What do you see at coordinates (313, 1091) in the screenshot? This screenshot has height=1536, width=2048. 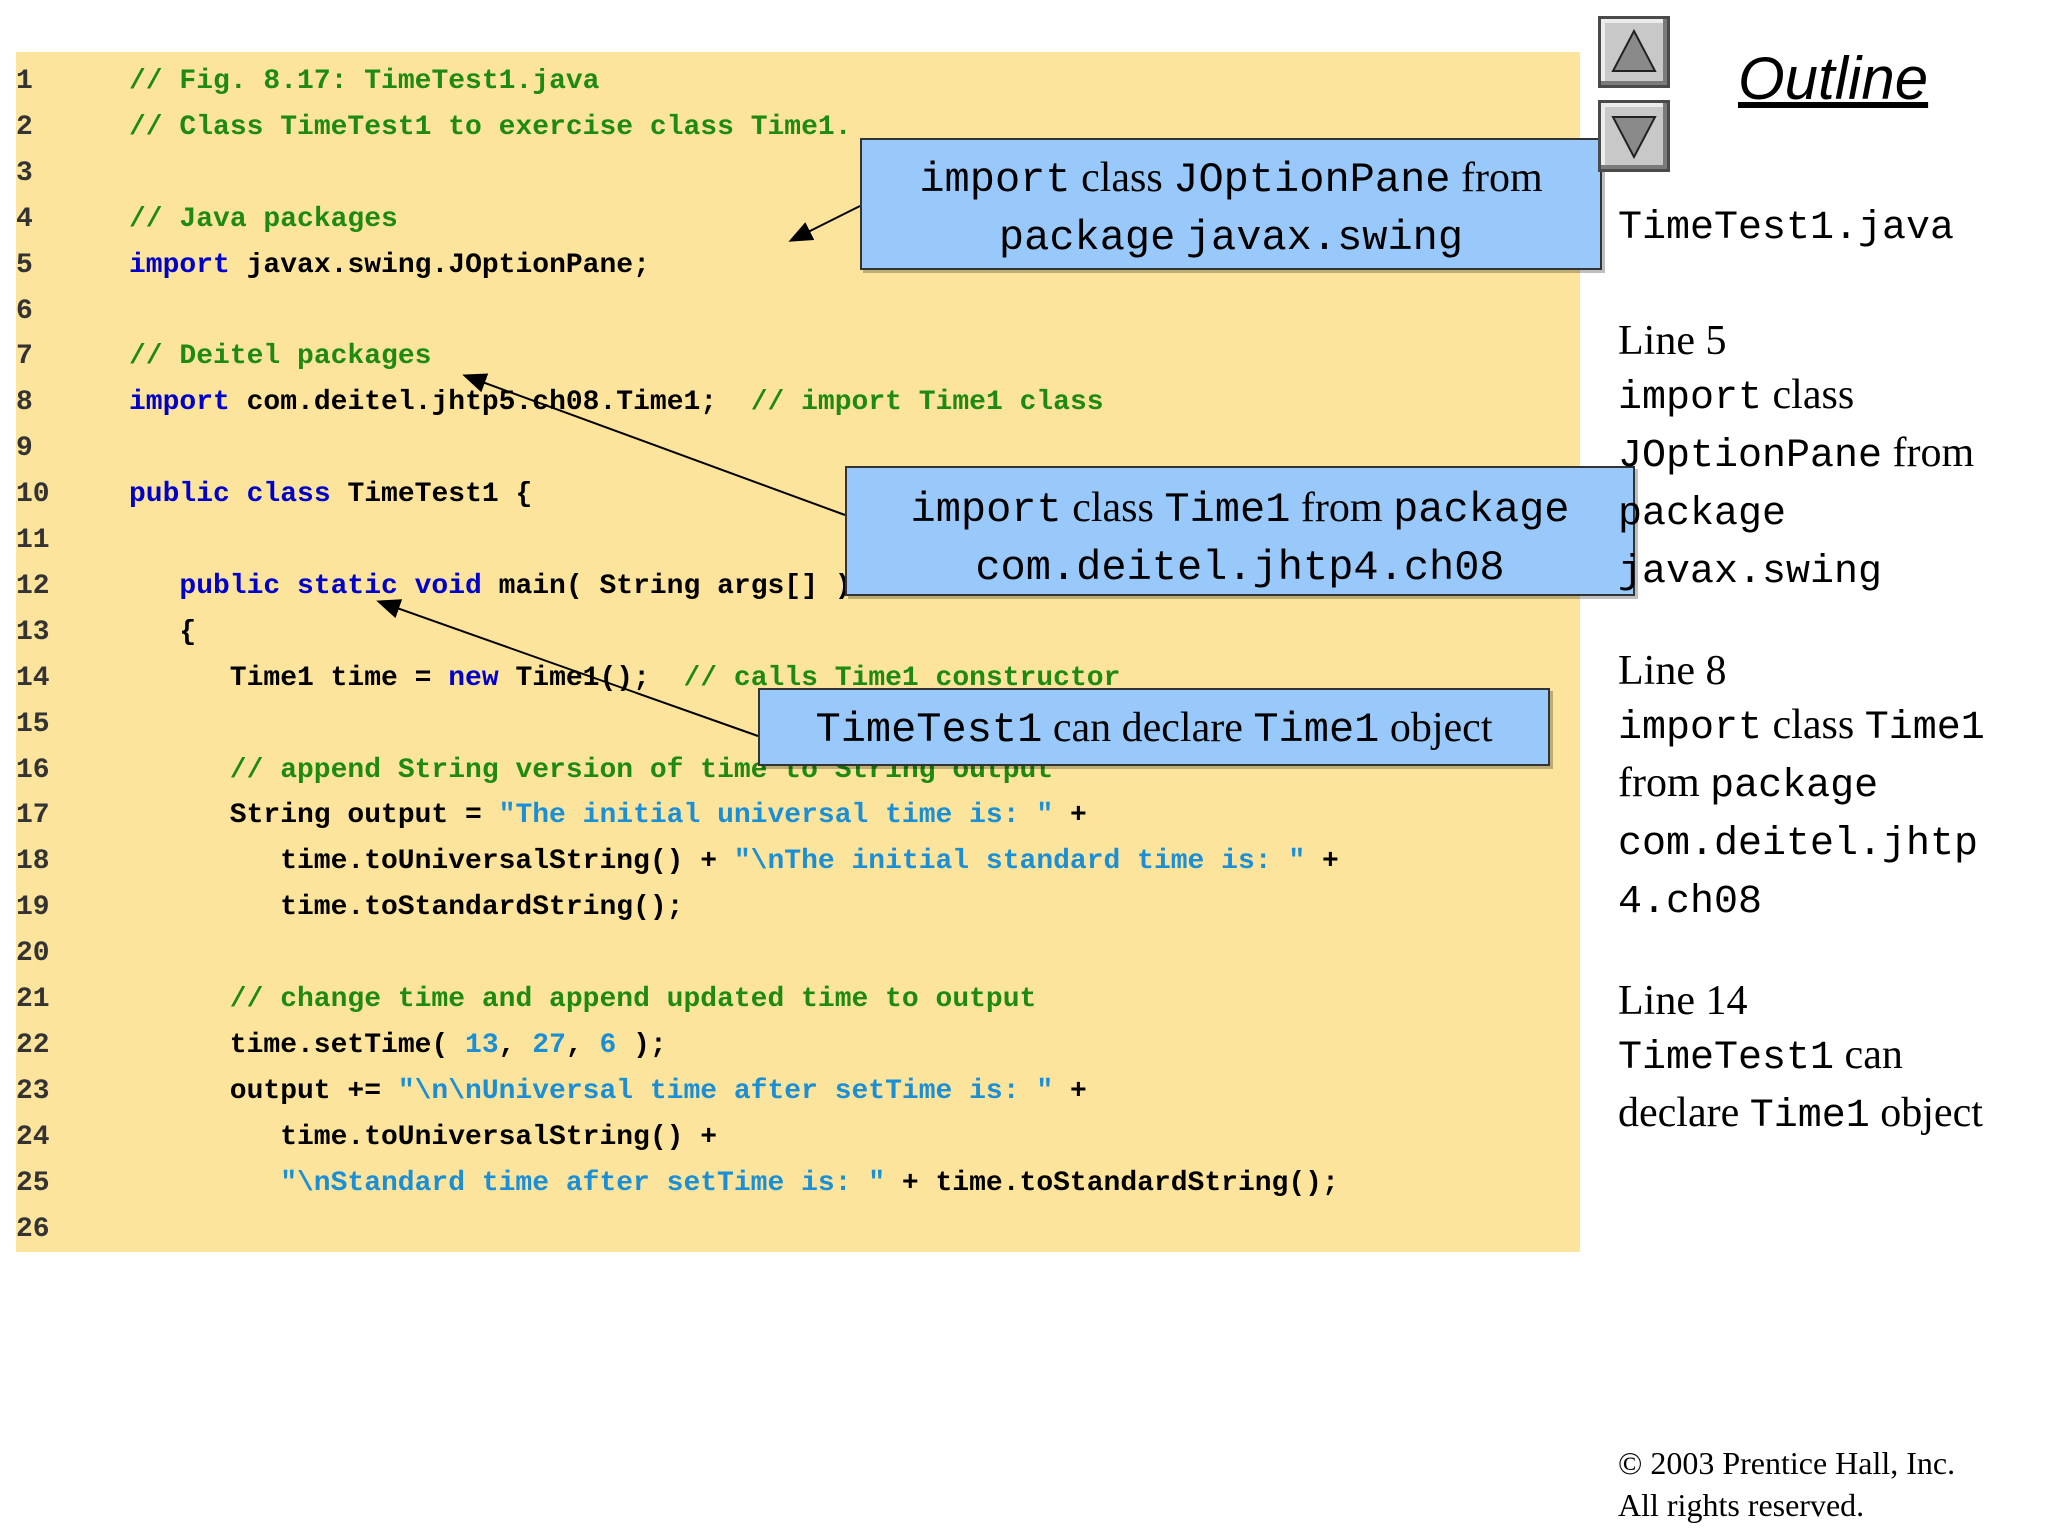 I see `code-token: output +=` at bounding box center [313, 1091].